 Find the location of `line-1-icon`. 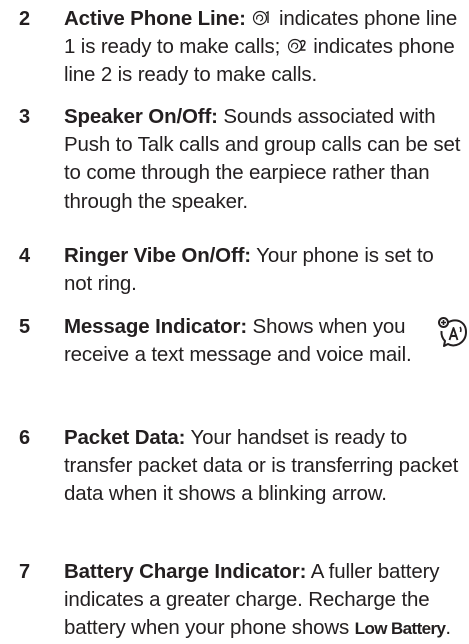

line-1-icon is located at coordinates (261, 18).